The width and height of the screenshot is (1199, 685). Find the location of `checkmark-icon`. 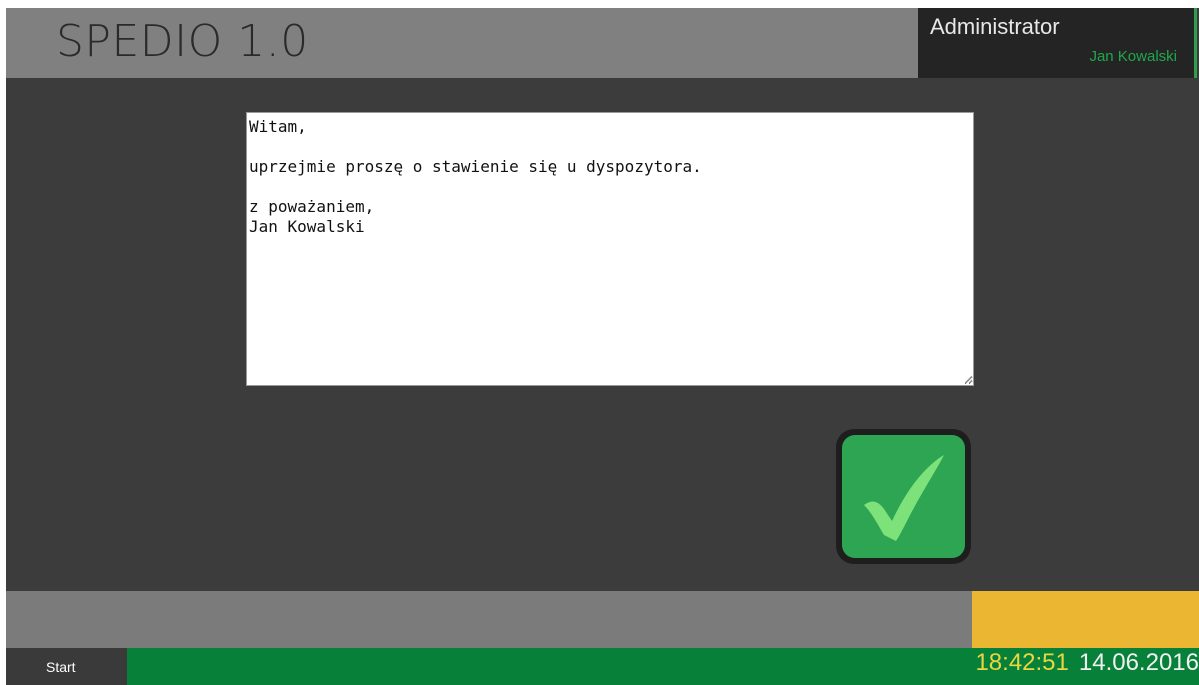

checkmark-icon is located at coordinates (903, 497).